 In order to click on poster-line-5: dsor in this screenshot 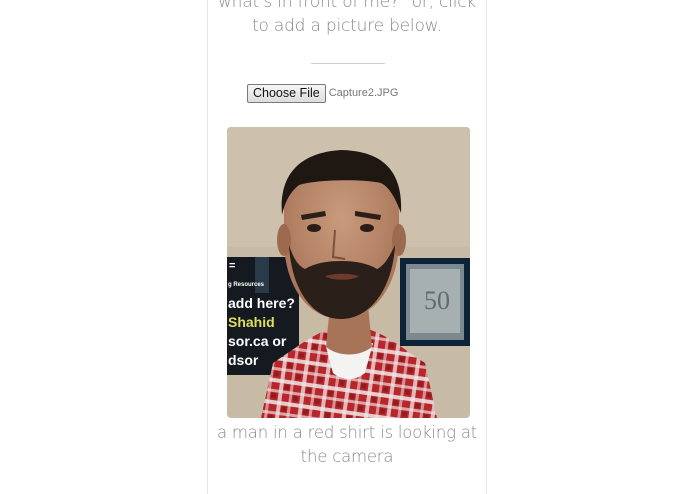, I will do `click(243, 360)`.